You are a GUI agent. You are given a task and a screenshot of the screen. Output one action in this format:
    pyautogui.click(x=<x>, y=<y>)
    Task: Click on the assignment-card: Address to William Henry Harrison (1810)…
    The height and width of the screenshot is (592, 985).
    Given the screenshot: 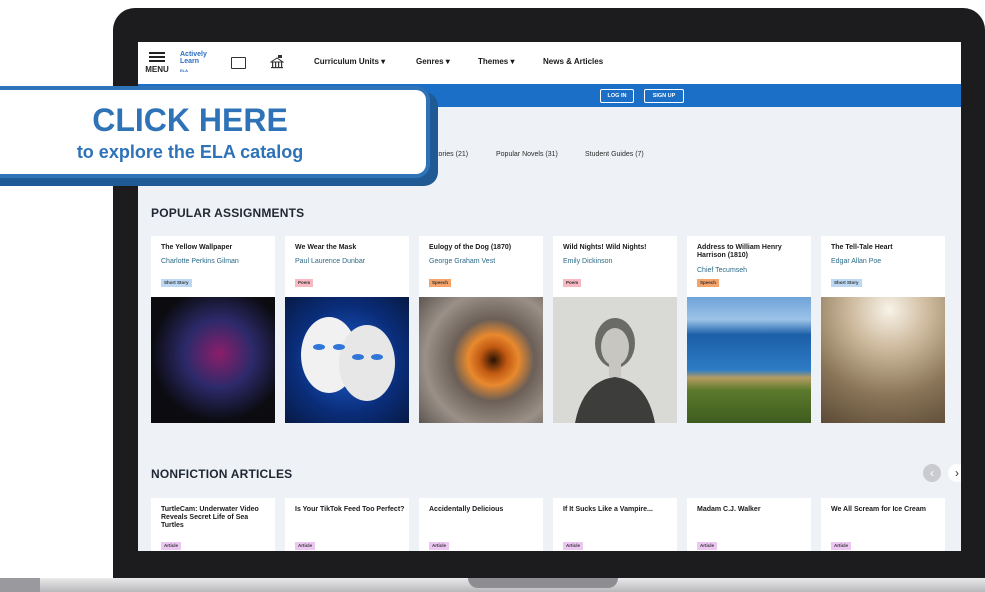 What is the action you would take?
    pyautogui.click(x=749, y=329)
    